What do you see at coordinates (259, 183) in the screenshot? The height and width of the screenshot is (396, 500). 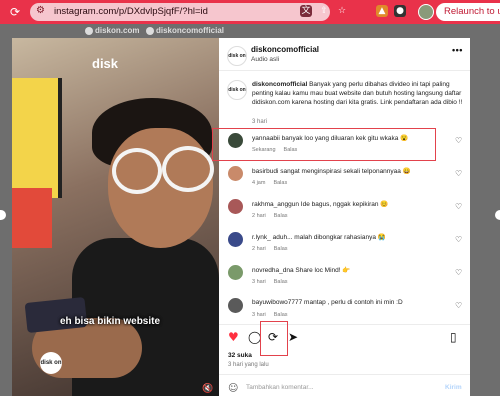 I see `comment-time: 4 jam` at bounding box center [259, 183].